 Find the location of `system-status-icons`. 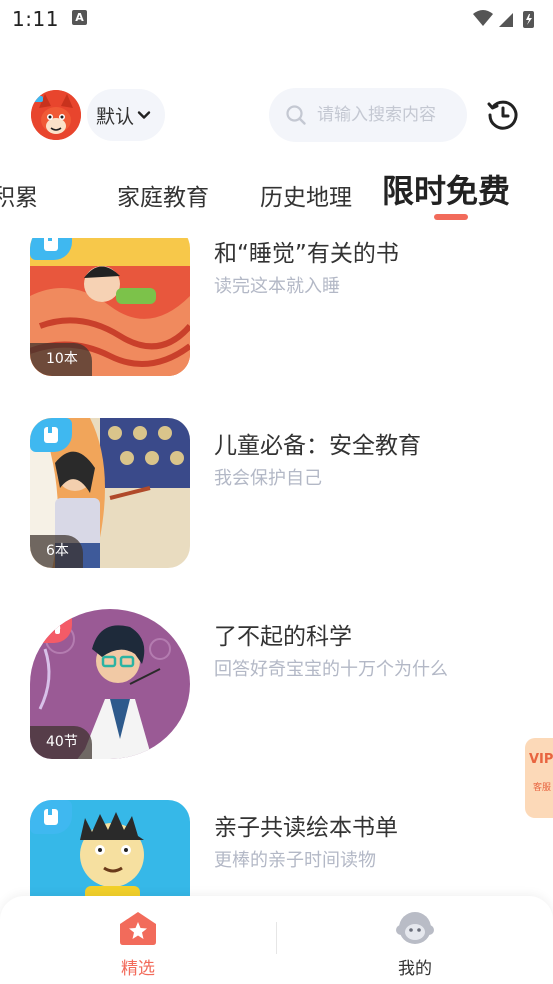

system-status-icons is located at coordinates (503, 19).